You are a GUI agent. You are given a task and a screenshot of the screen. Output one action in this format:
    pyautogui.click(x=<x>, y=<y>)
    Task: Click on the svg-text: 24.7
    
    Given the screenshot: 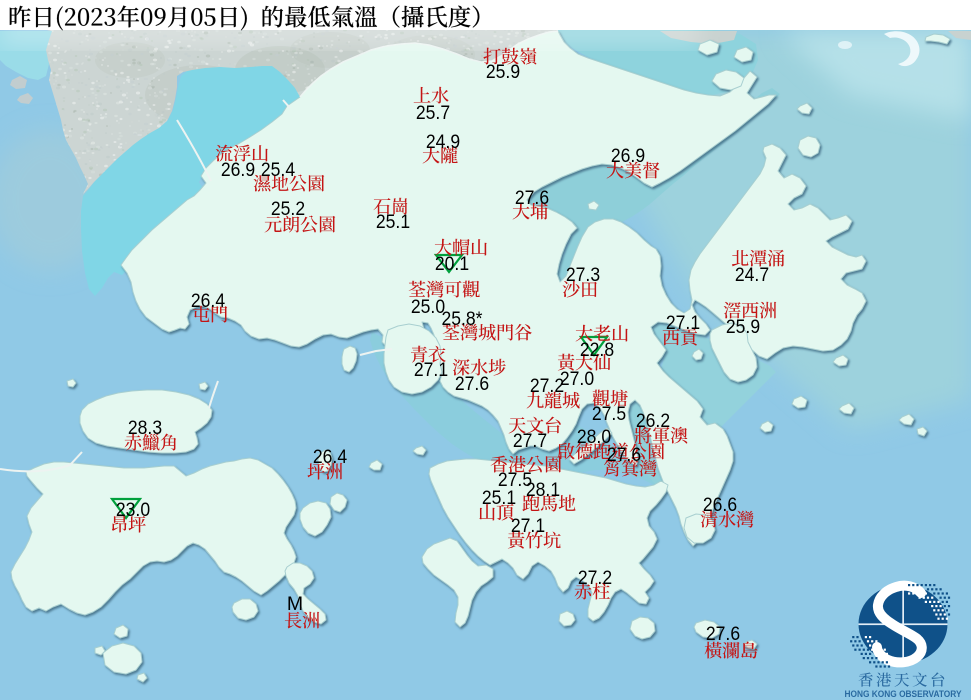 What is the action you would take?
    pyautogui.click(x=752, y=275)
    